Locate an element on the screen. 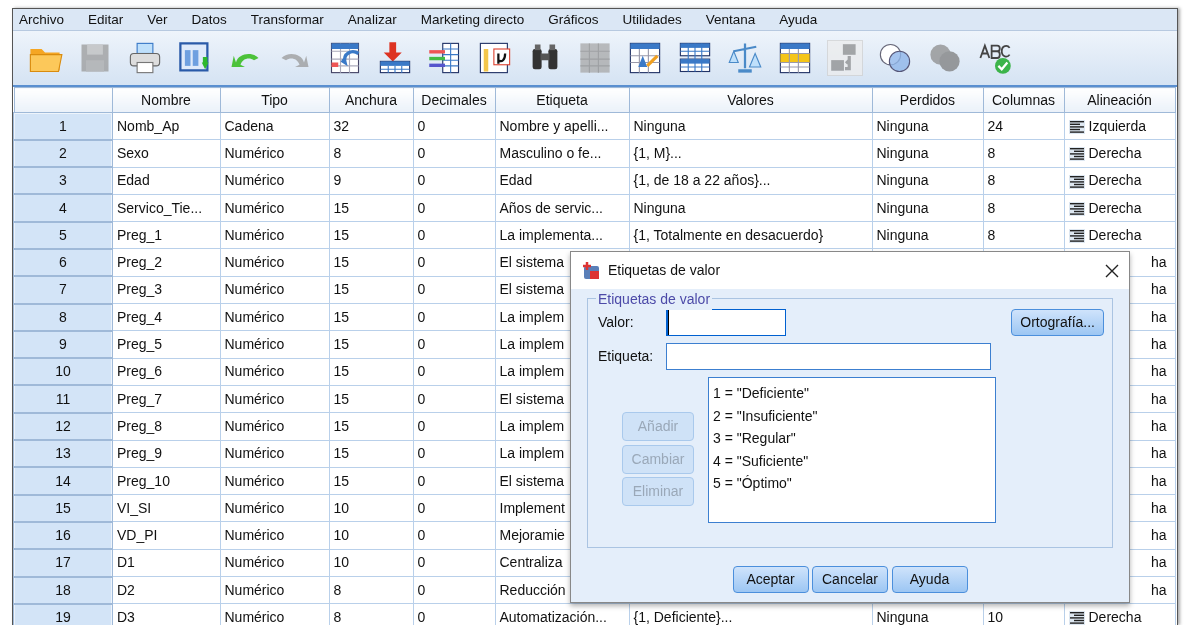 This screenshot has width=1190, height=625. menu-item: Gráficos is located at coordinates (573, 19).